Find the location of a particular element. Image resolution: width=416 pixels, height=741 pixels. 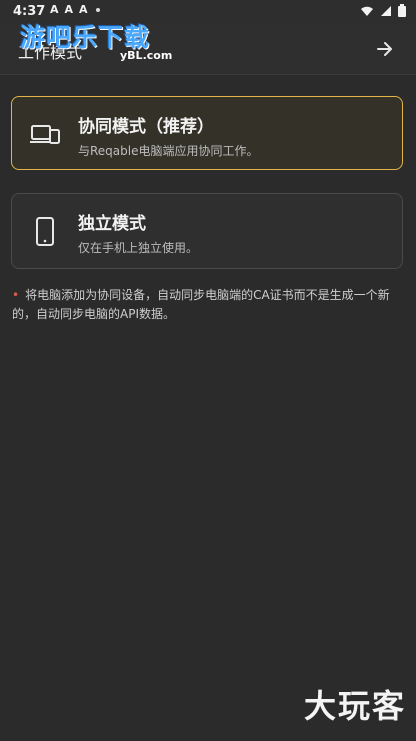

wifi-icon is located at coordinates (367, 11).